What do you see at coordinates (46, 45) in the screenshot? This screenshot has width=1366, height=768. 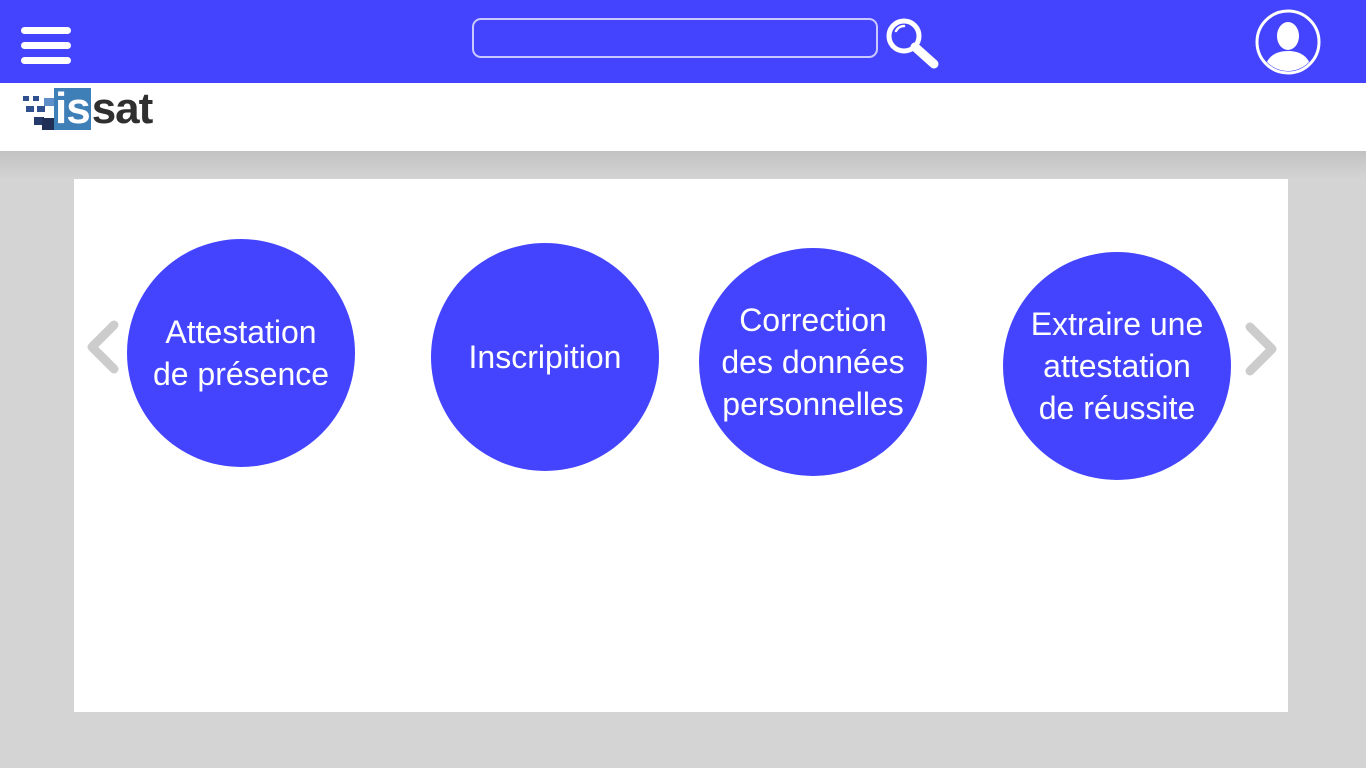 I see `hamburger-menu-icon` at bounding box center [46, 45].